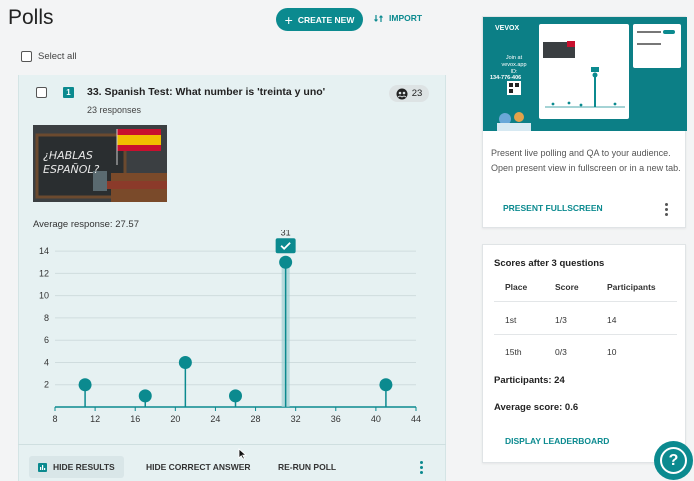 The width and height of the screenshot is (694, 481). What do you see at coordinates (114, 110) in the screenshot?
I see `poll-response-count: 23 responses` at bounding box center [114, 110].